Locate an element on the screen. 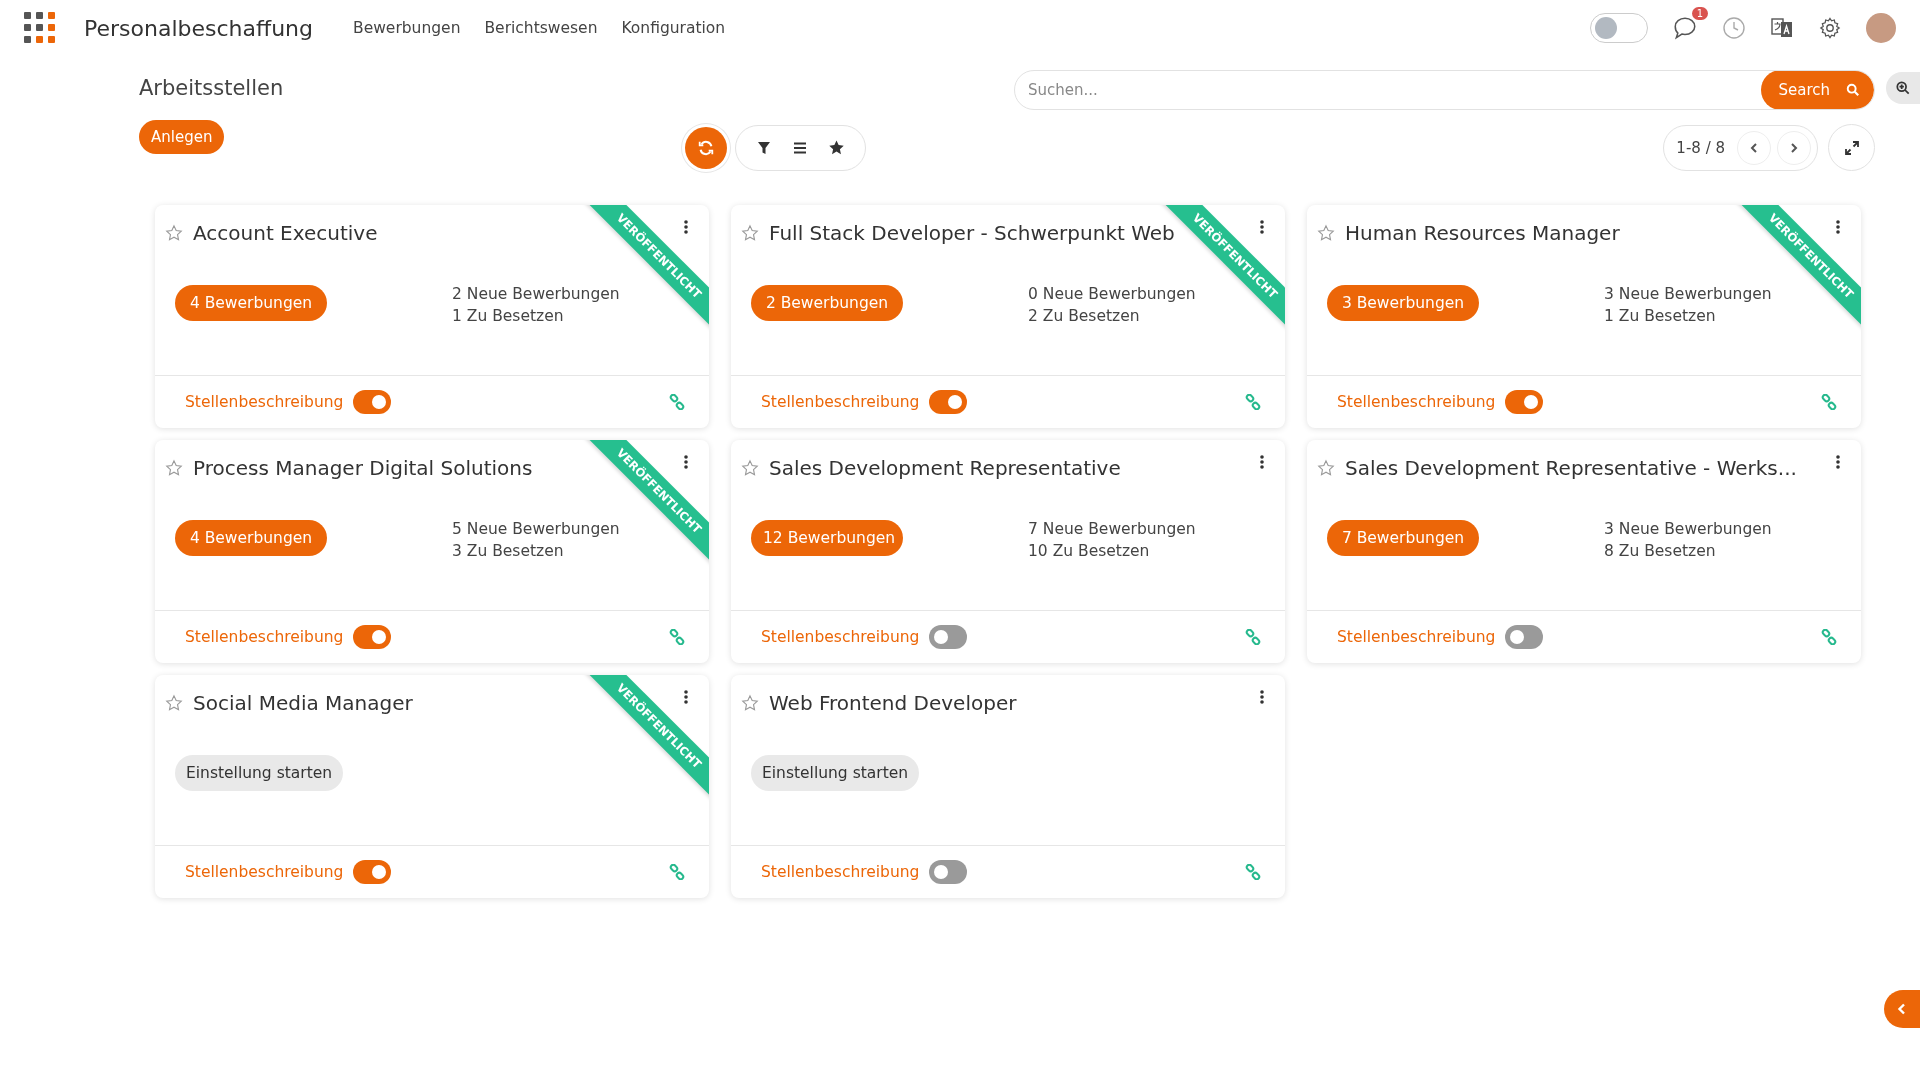 The image size is (1920, 1080). previous-page-button is located at coordinates (1754, 147).